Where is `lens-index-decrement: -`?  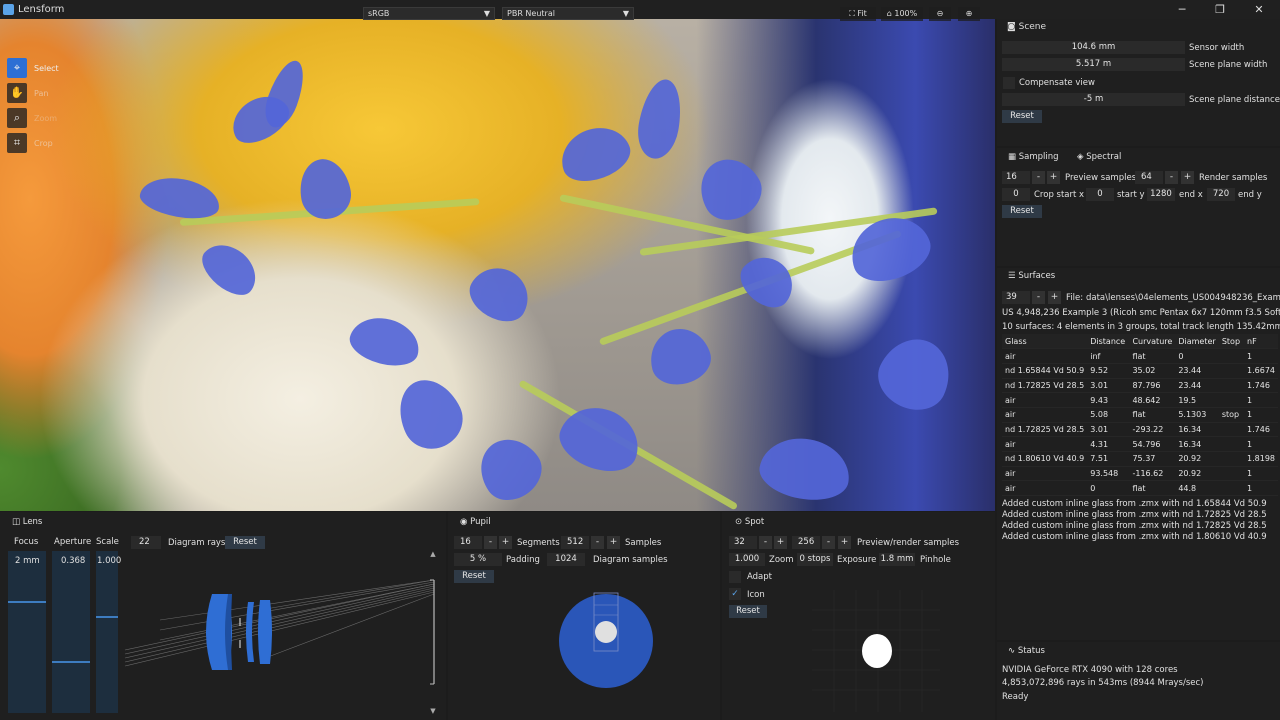 lens-index-decrement: - is located at coordinates (1038, 297).